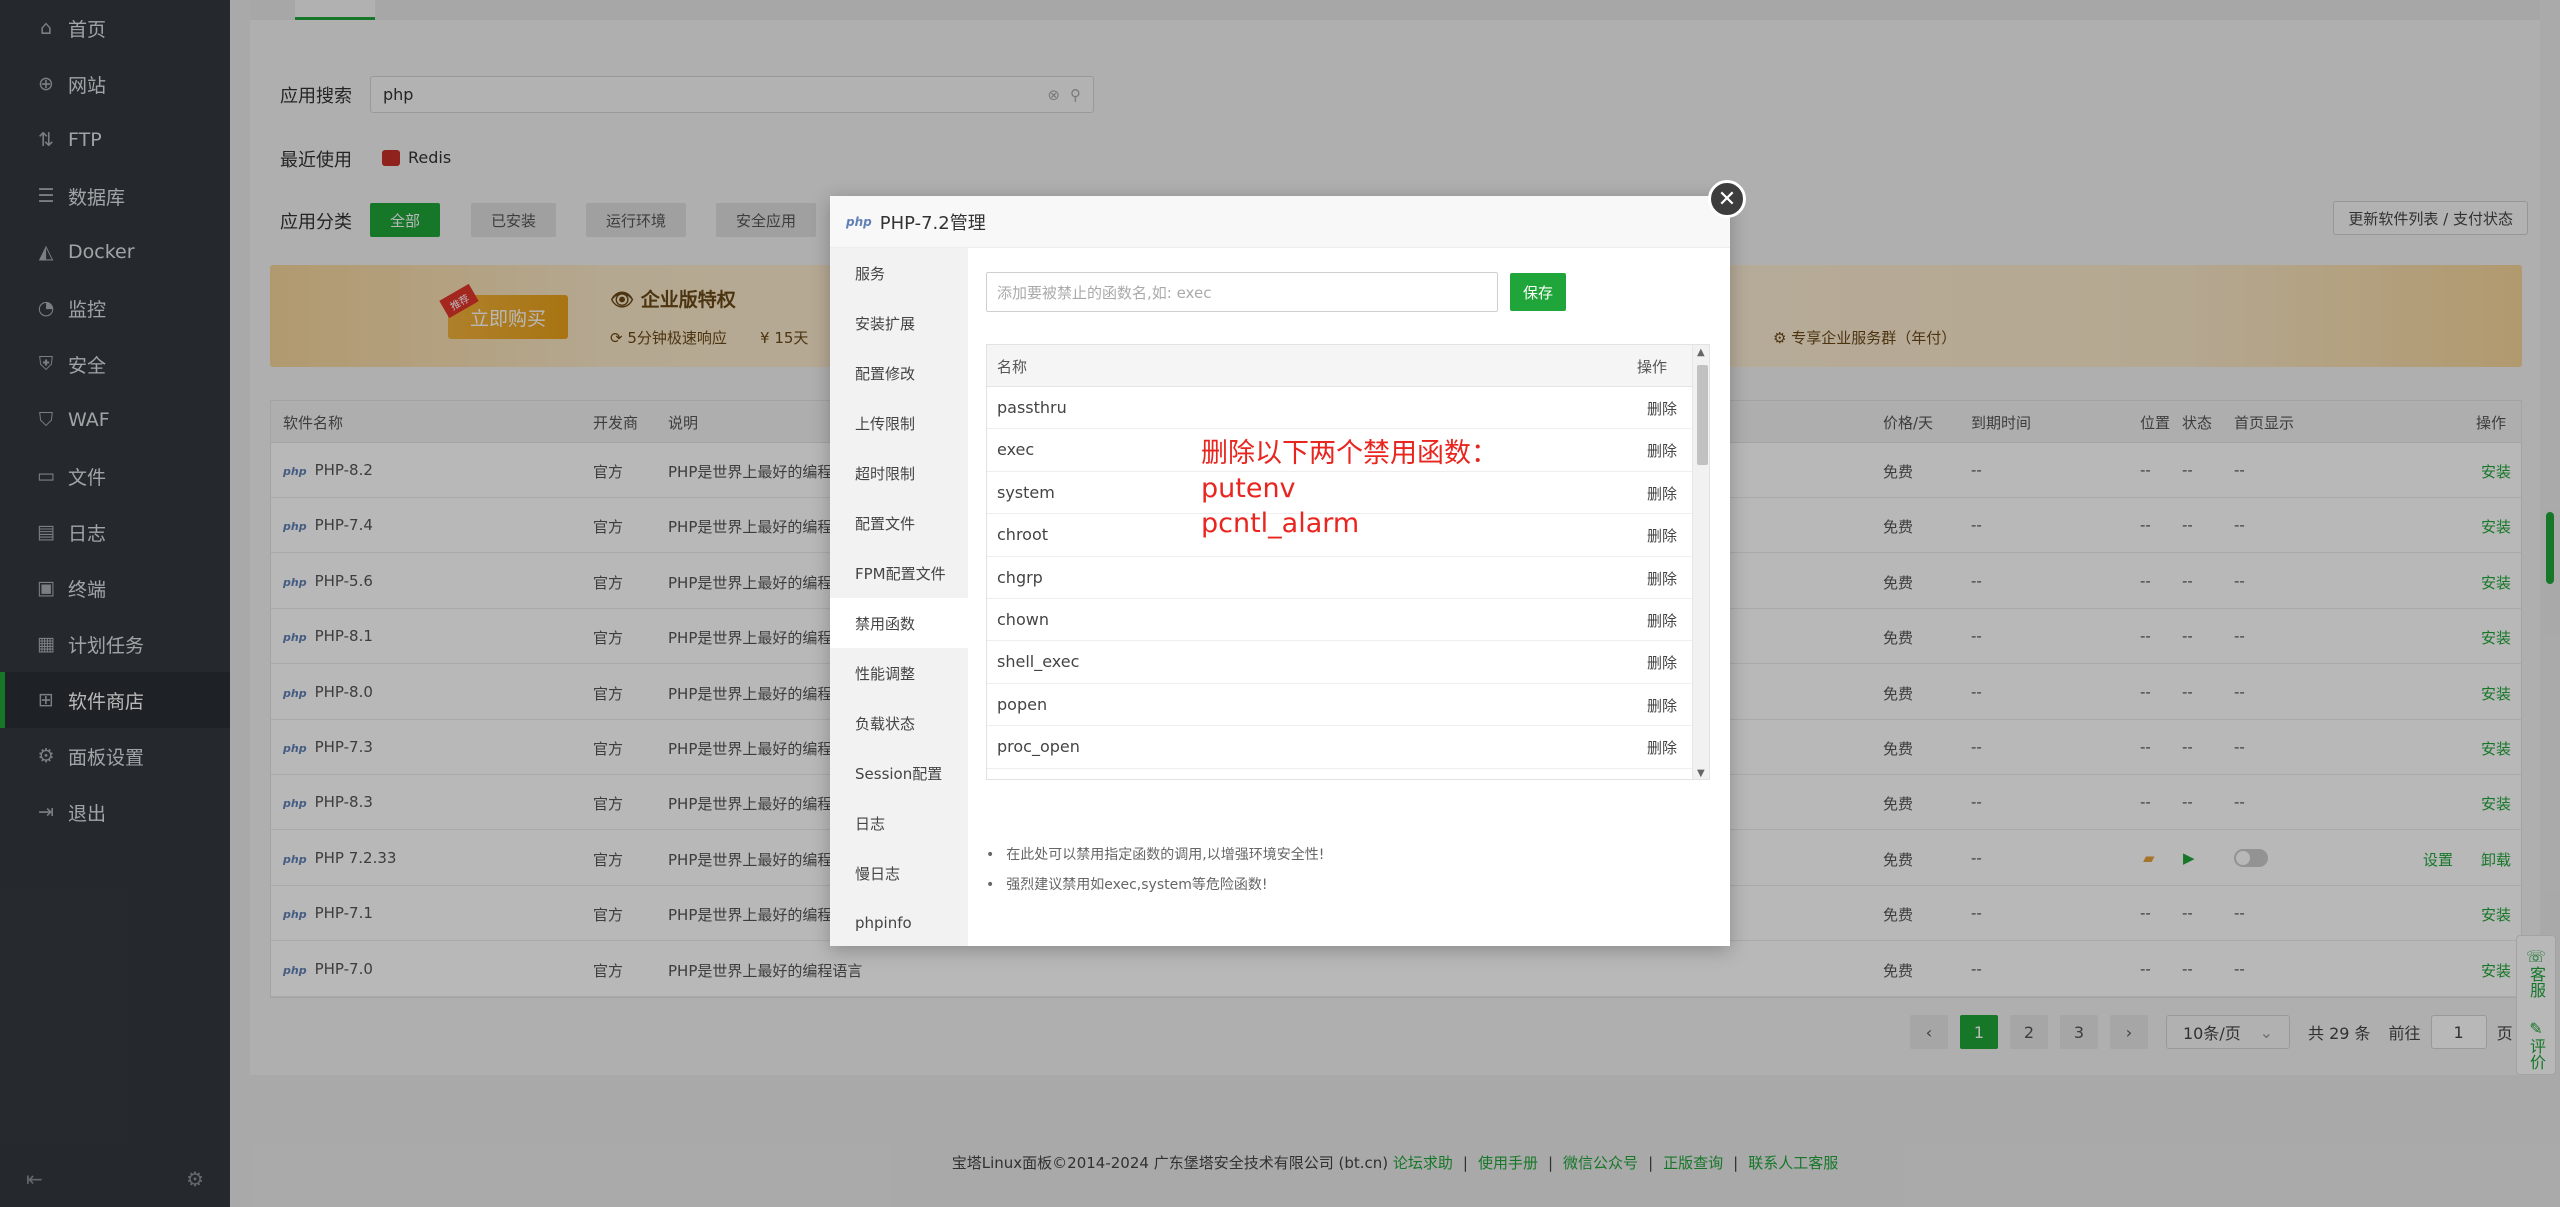  I want to click on annotation-line2: putenv, so click(1248, 488).